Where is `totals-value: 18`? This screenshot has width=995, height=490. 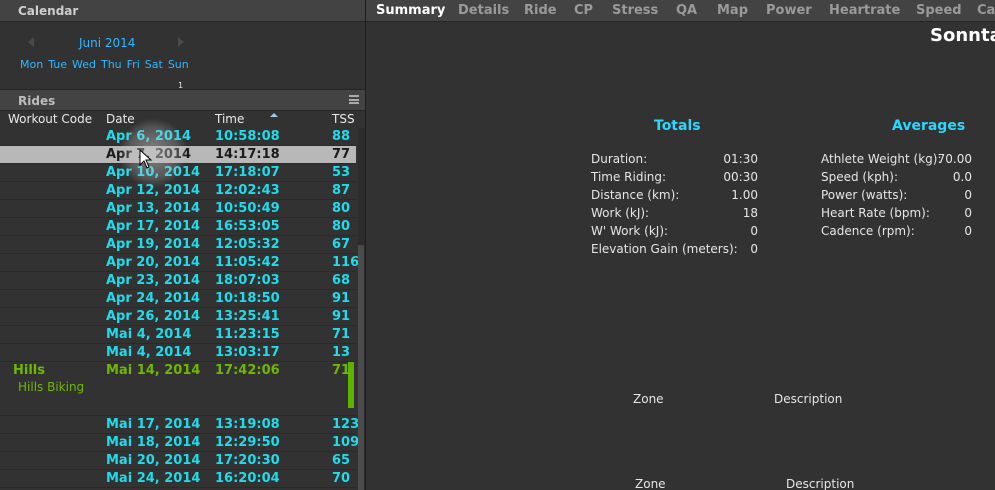 totals-value: 18 is located at coordinates (750, 213).